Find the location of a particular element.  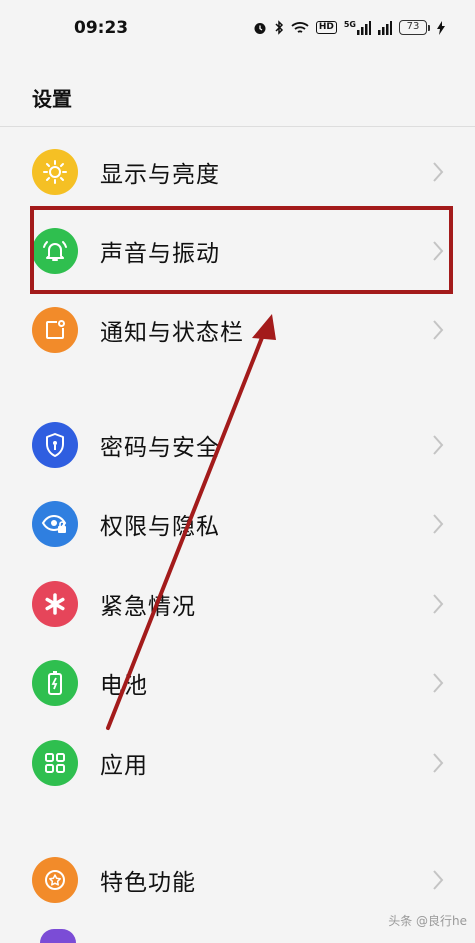

settings-item-emergency: 紧急情况 is located at coordinates (237, 604).